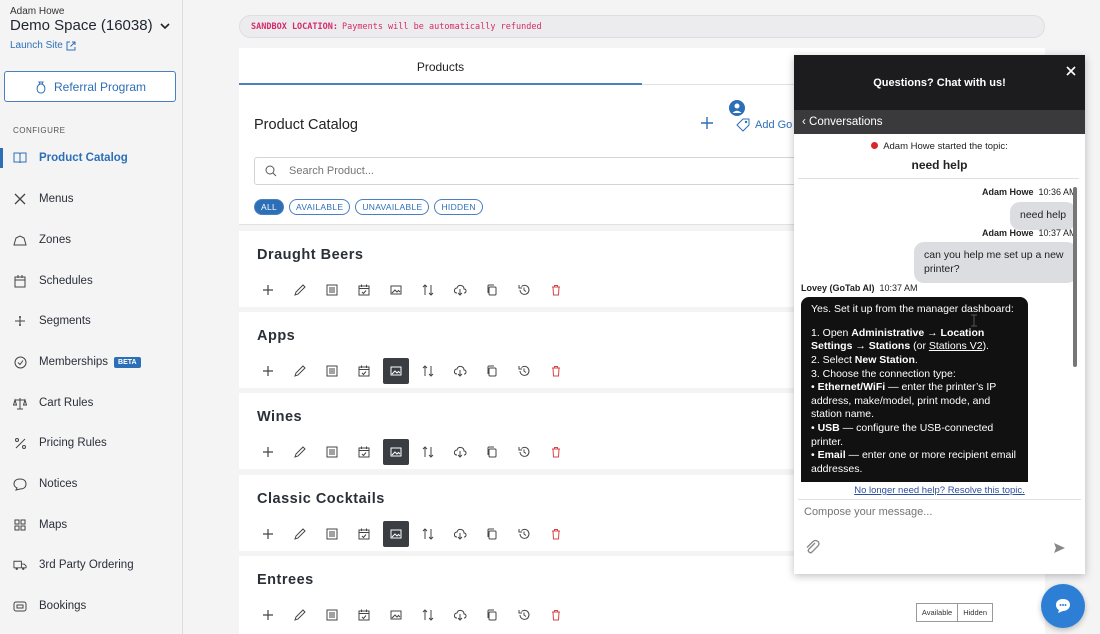 The image size is (1100, 634). Describe the element at coordinates (53, 525) in the screenshot. I see `sidebar-item-label: Maps` at that location.